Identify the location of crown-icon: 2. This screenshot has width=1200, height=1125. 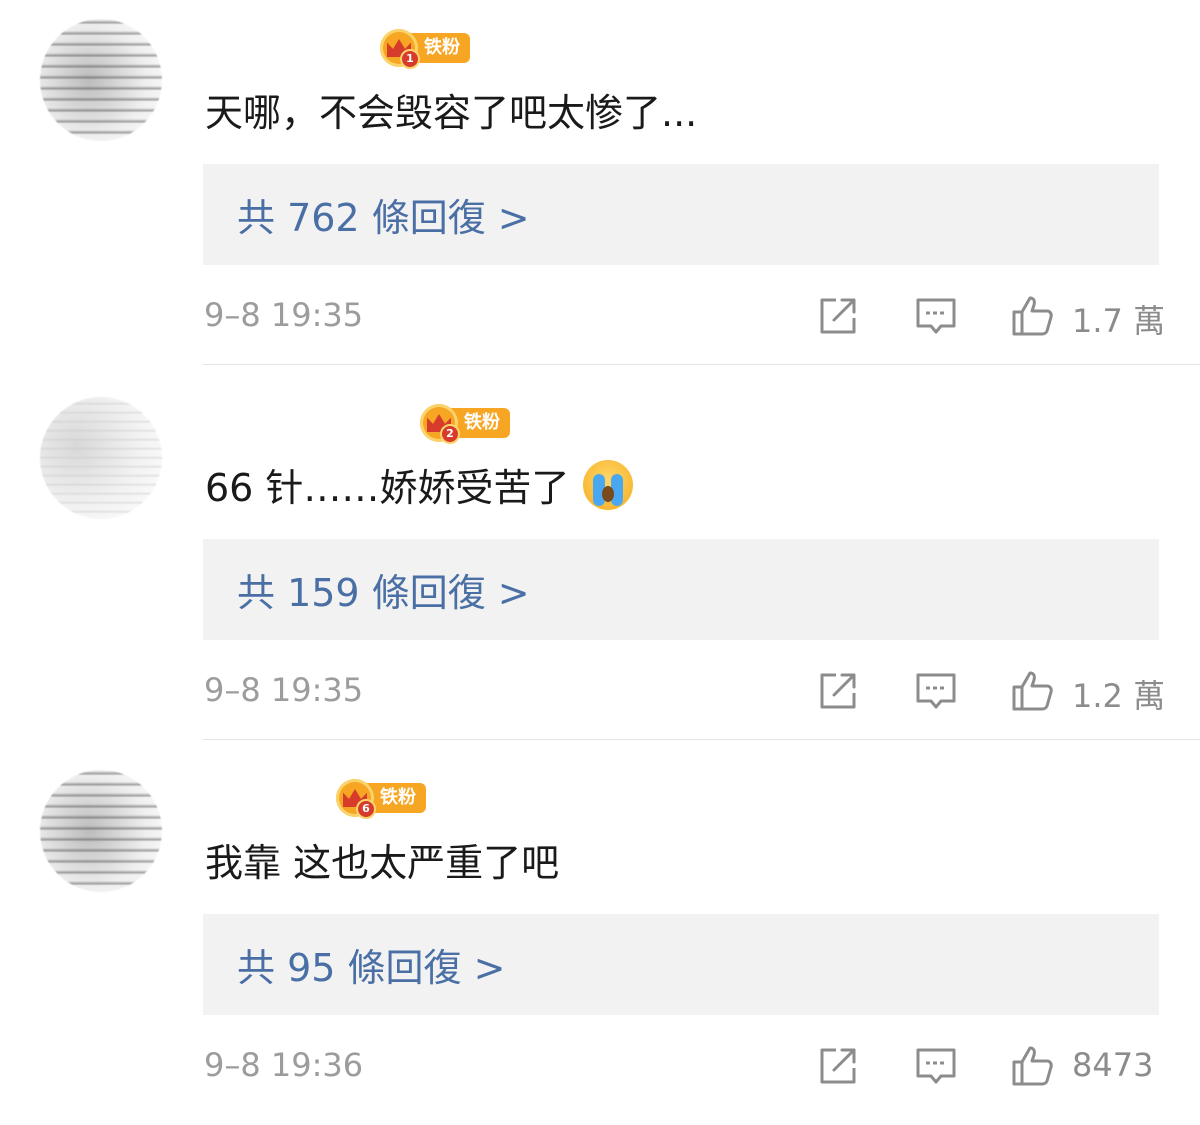
(440, 424).